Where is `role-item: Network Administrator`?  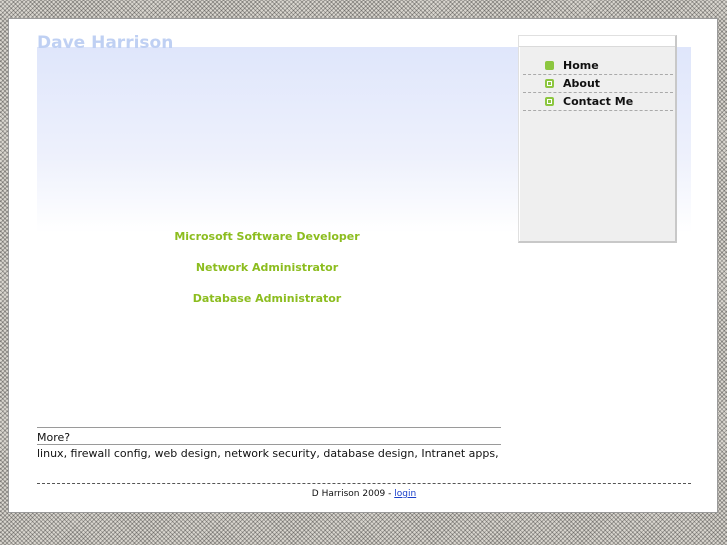
role-item: Network Administrator is located at coordinates (267, 267).